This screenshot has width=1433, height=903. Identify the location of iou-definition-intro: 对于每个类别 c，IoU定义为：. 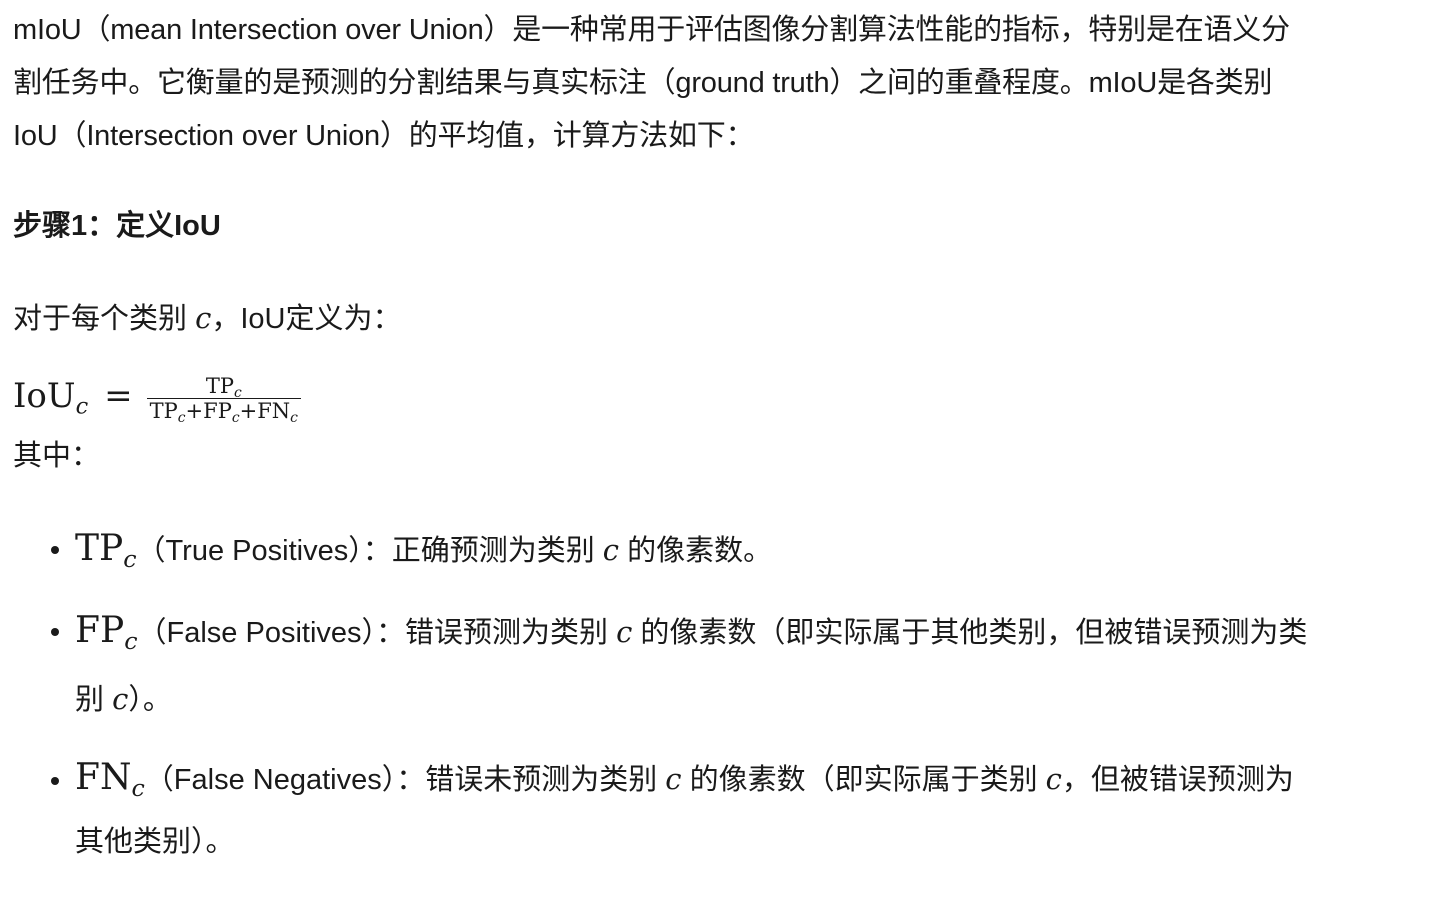
(207, 318).